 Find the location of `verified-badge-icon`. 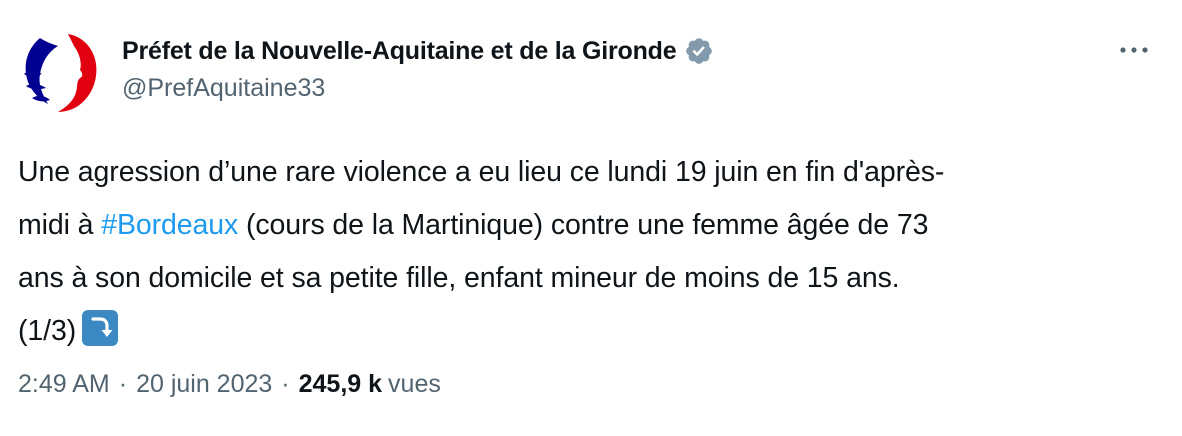

verified-badge-icon is located at coordinates (699, 51).